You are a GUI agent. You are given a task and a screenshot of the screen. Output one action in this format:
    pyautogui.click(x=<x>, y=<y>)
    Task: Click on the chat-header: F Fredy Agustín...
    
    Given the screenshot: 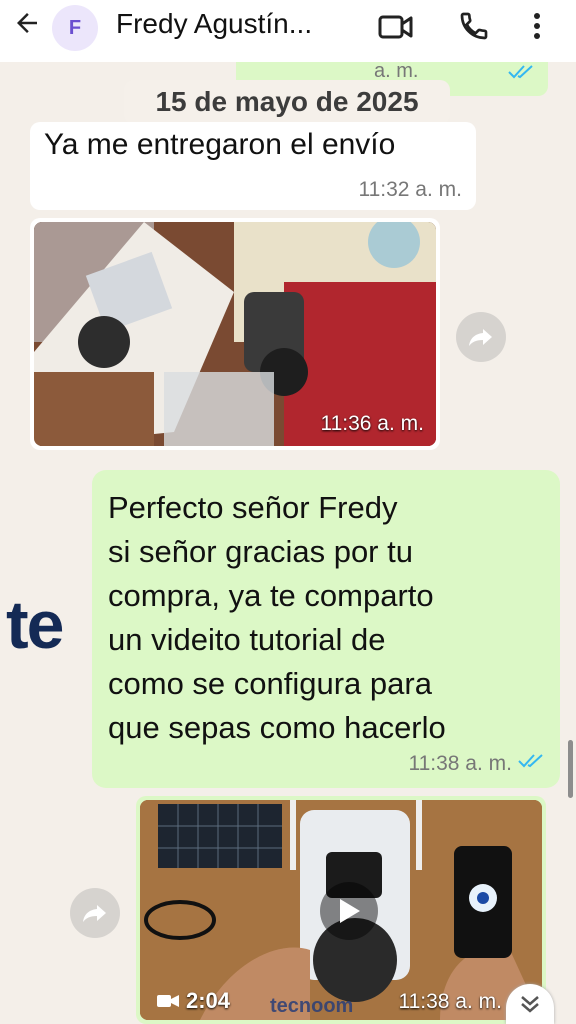 What is the action you would take?
    pyautogui.click(x=288, y=31)
    